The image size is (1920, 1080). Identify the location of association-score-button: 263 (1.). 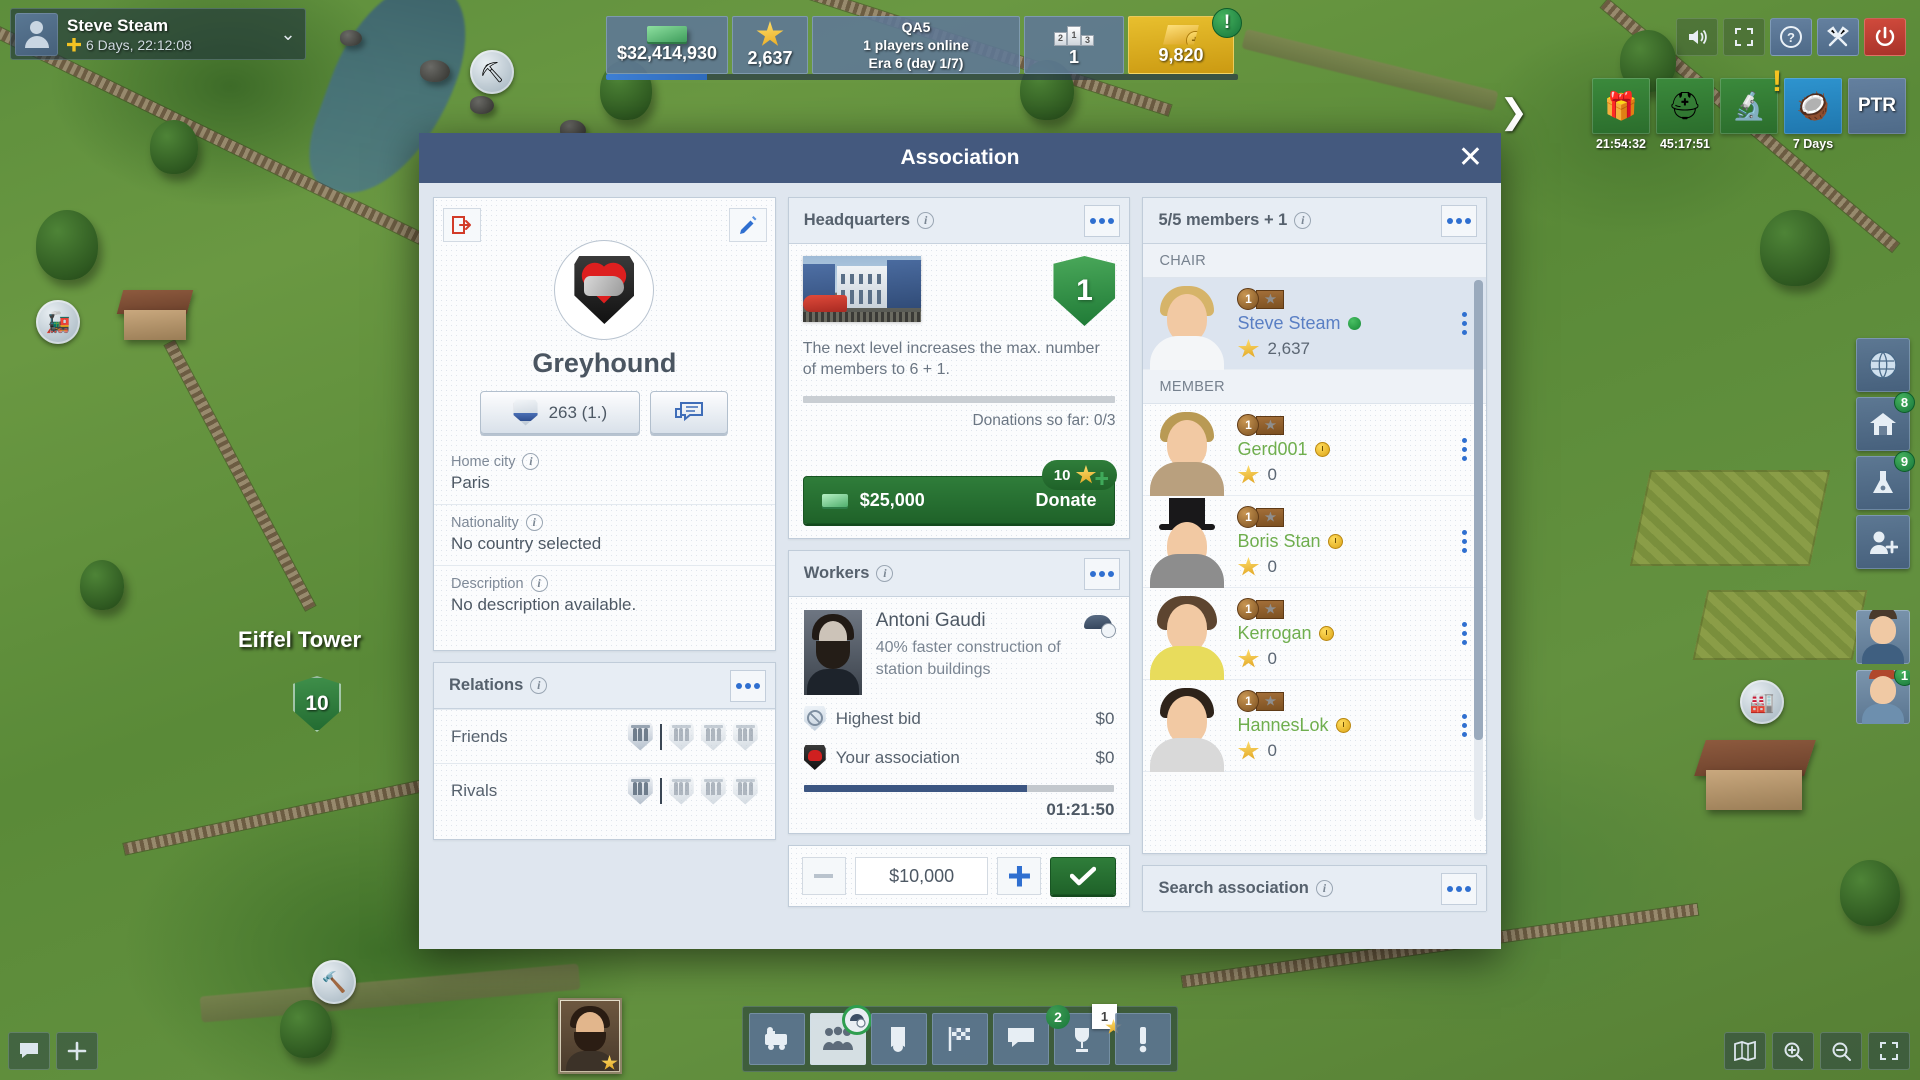
(560, 412).